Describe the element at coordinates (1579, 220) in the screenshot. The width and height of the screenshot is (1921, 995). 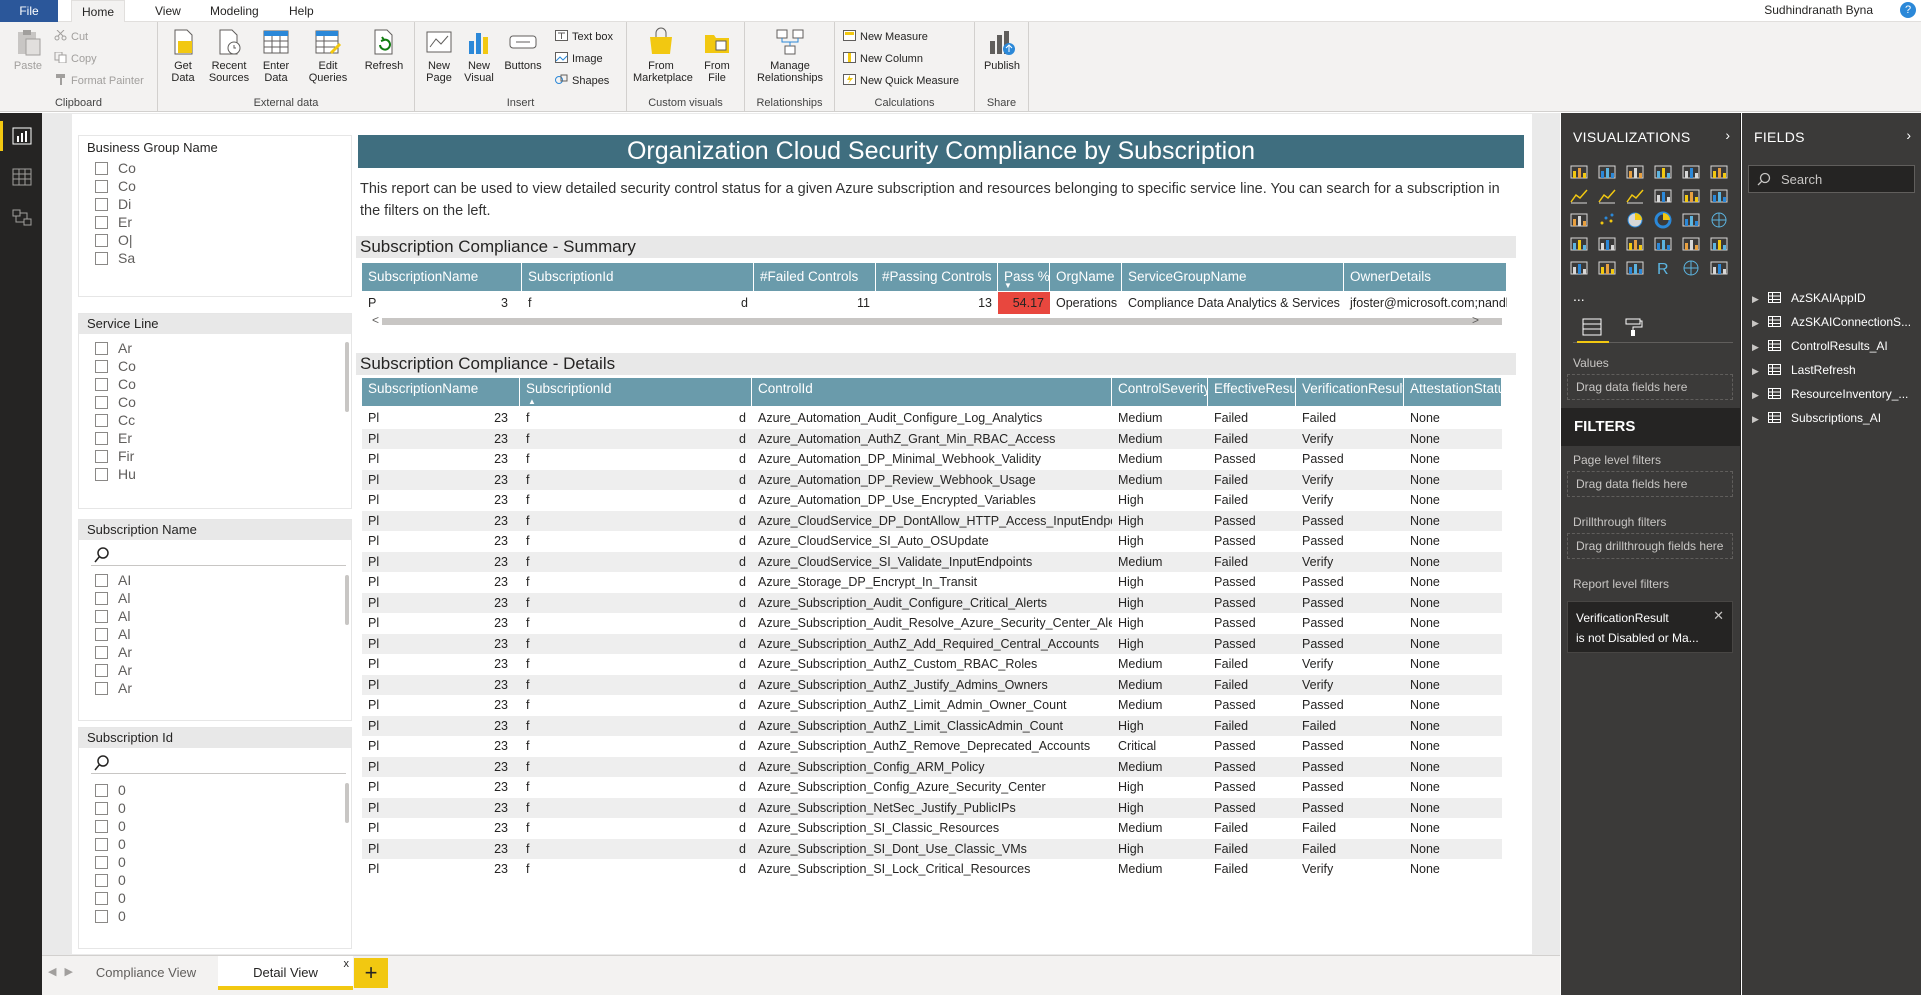
I see `waterfall-icon` at that location.